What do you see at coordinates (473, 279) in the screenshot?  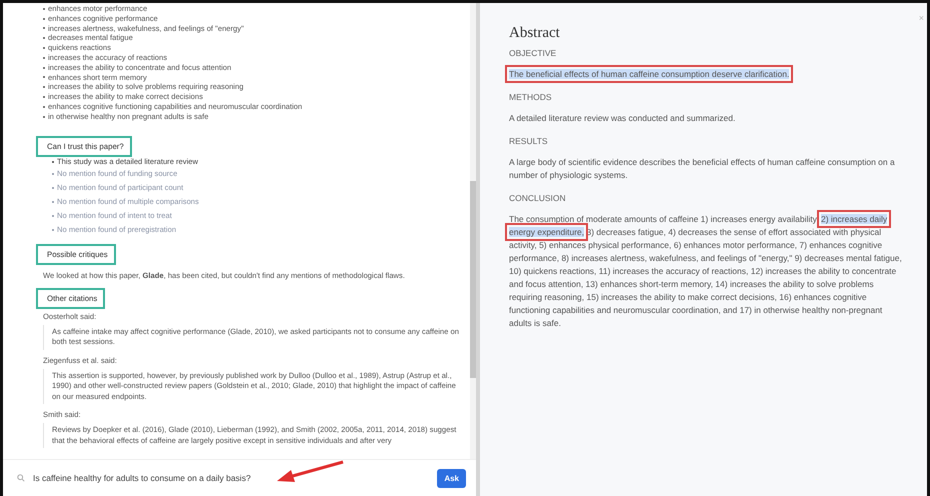 I see `scrollbar-thumb` at bounding box center [473, 279].